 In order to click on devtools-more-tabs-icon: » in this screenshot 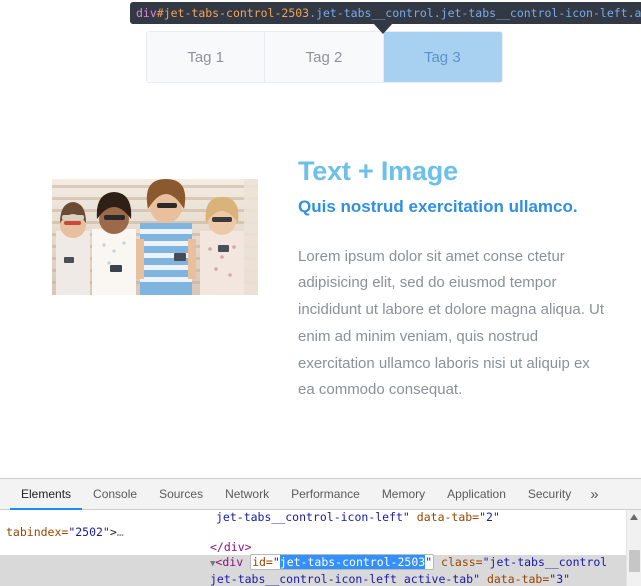, I will do `click(594, 494)`.